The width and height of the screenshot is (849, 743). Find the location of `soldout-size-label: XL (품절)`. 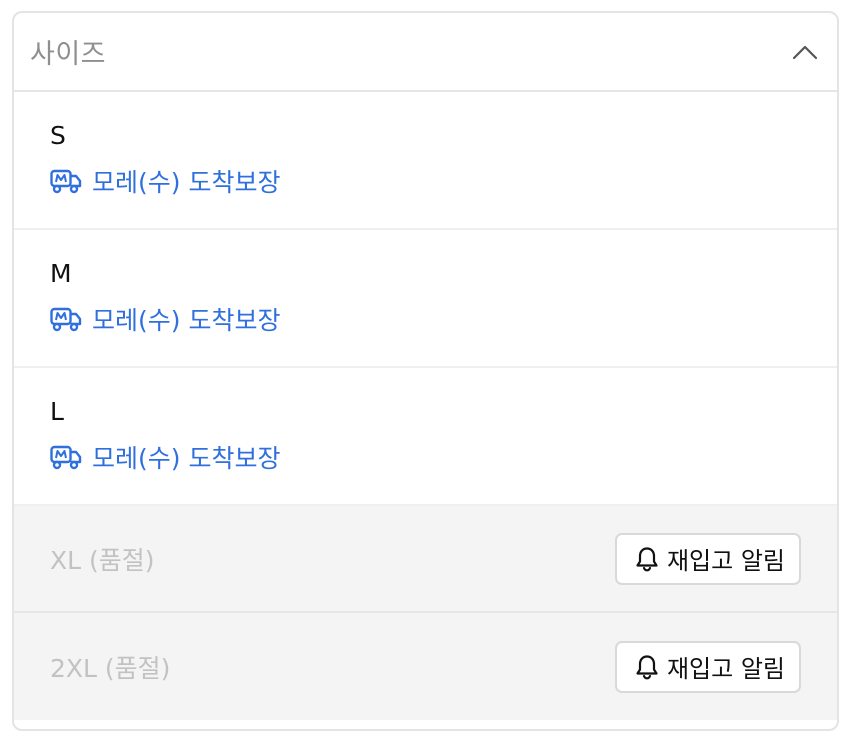

soldout-size-label: XL (품절) is located at coordinates (102, 560).